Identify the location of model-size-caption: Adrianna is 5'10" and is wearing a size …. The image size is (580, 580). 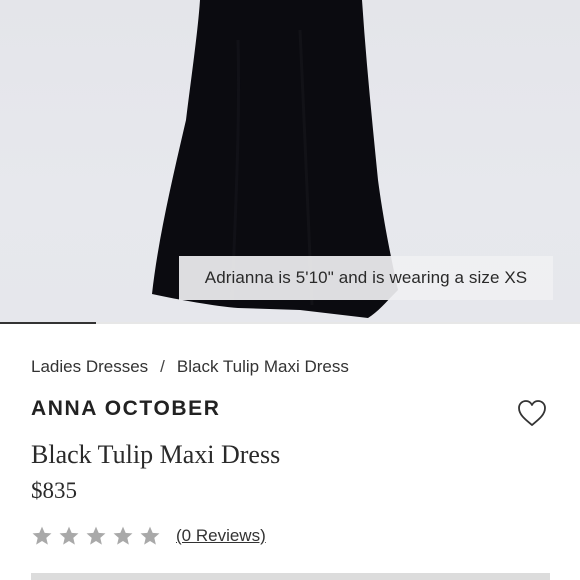
(366, 278).